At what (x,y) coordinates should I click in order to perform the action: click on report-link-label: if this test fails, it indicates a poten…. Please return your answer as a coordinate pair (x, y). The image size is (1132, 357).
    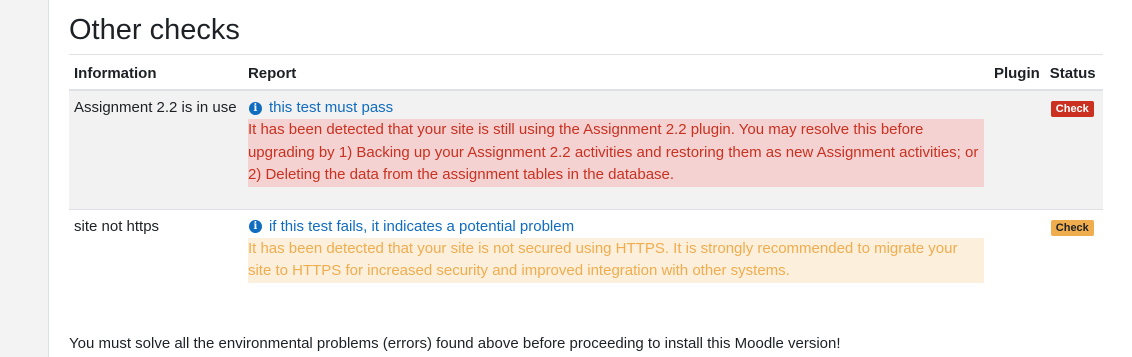
    Looking at the image, I should click on (421, 226).